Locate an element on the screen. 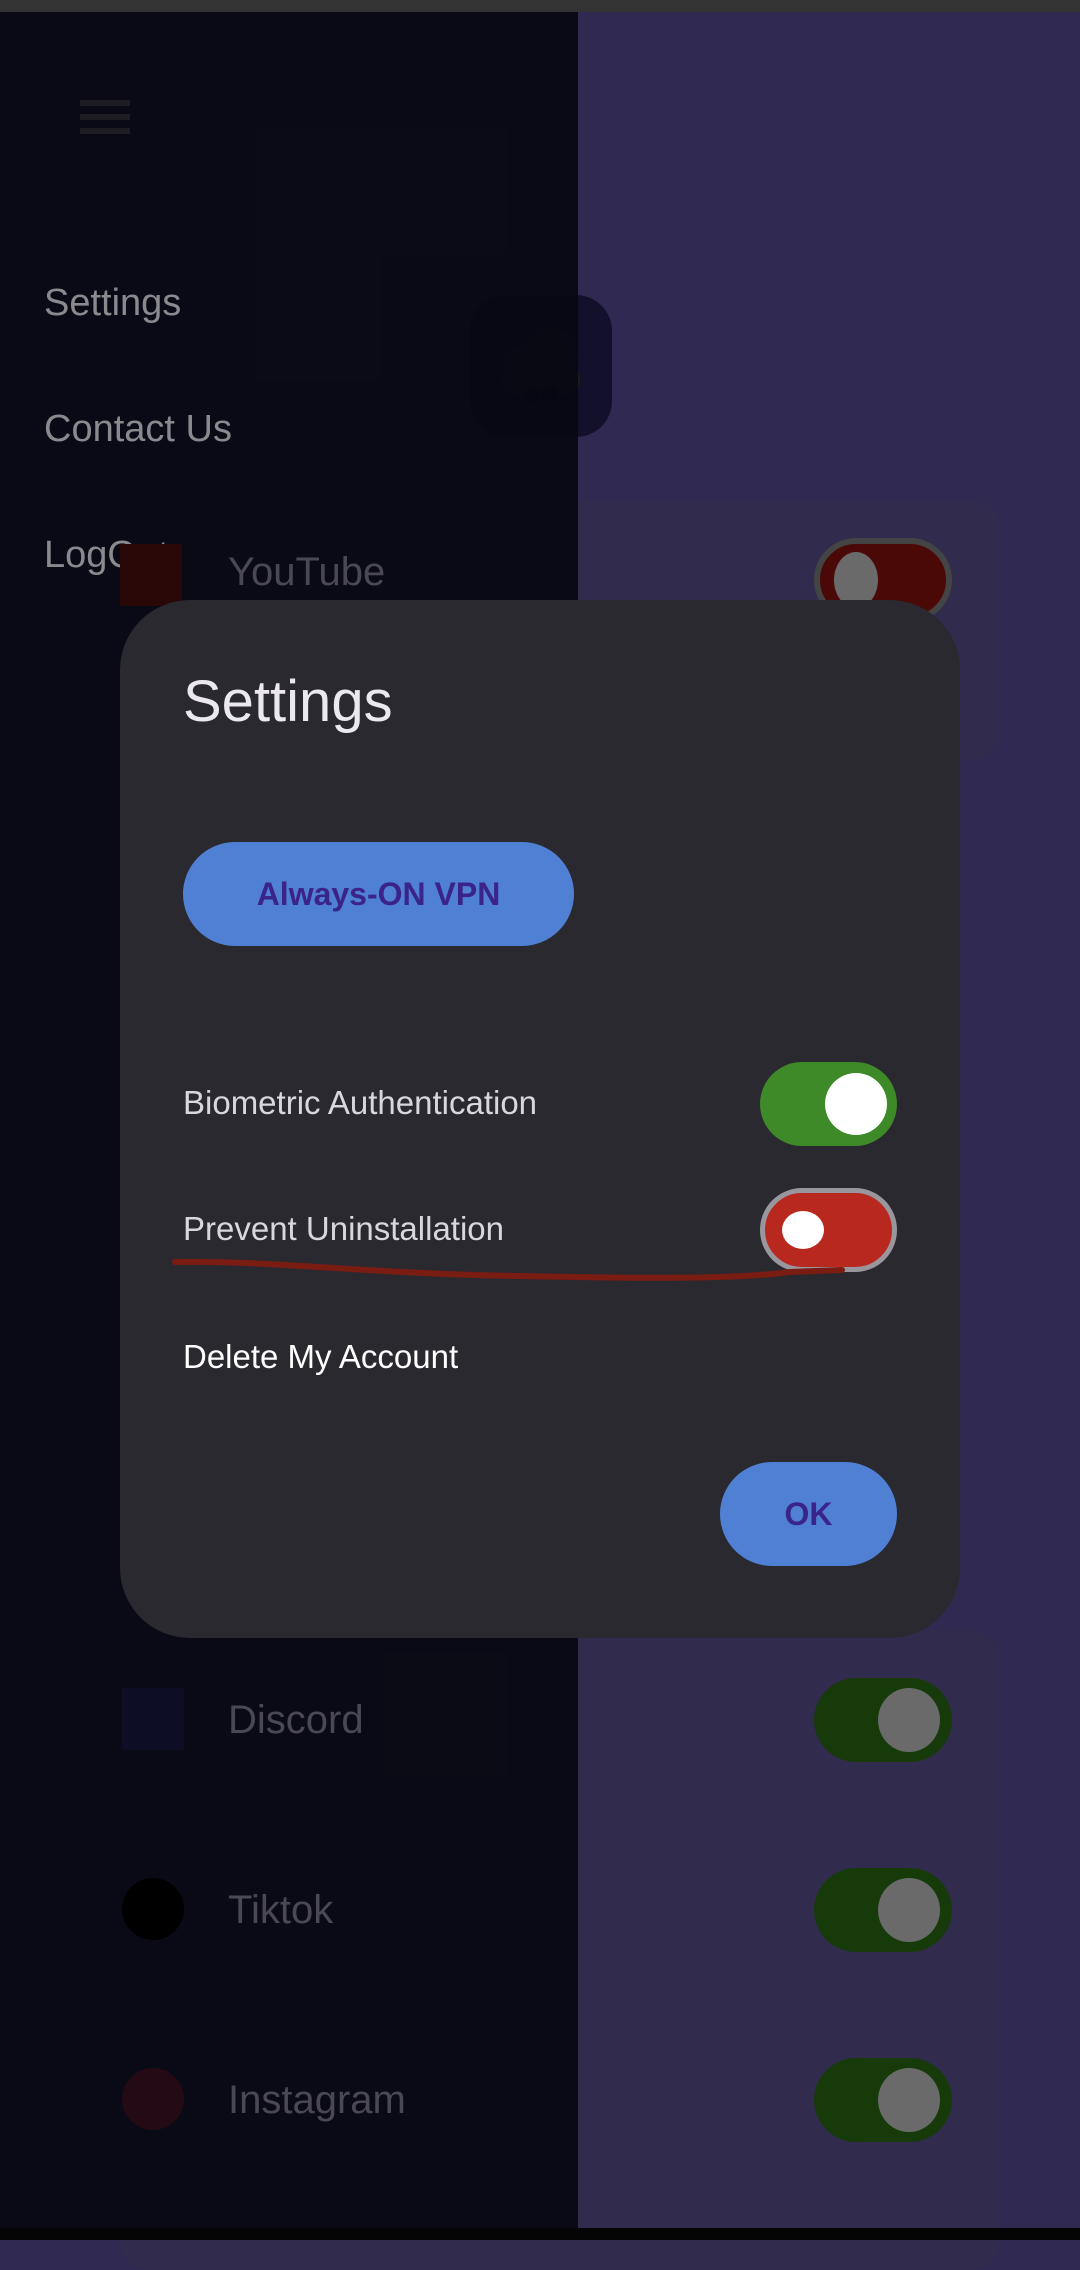  always-on-vpn-button: Always-ON VPN is located at coordinates (378, 894).